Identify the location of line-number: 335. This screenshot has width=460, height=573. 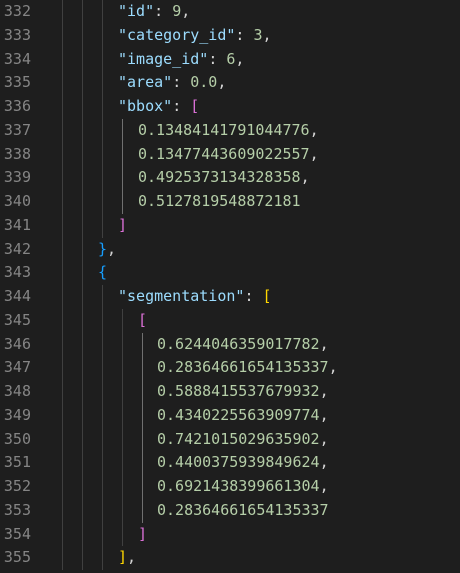
(17, 82).